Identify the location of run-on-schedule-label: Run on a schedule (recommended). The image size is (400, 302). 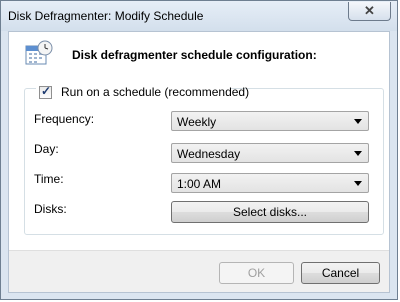
(155, 92).